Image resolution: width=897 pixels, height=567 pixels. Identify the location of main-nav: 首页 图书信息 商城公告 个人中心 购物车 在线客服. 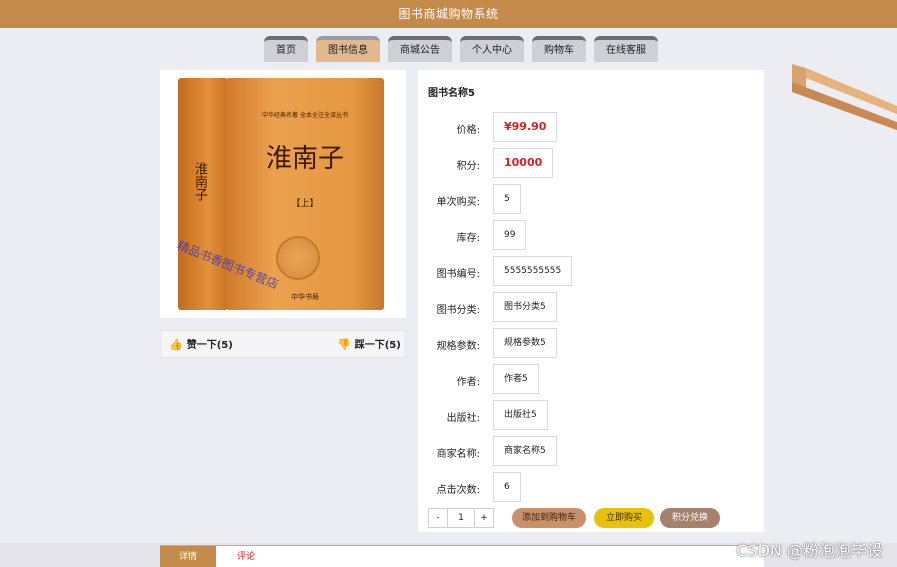
(448, 49).